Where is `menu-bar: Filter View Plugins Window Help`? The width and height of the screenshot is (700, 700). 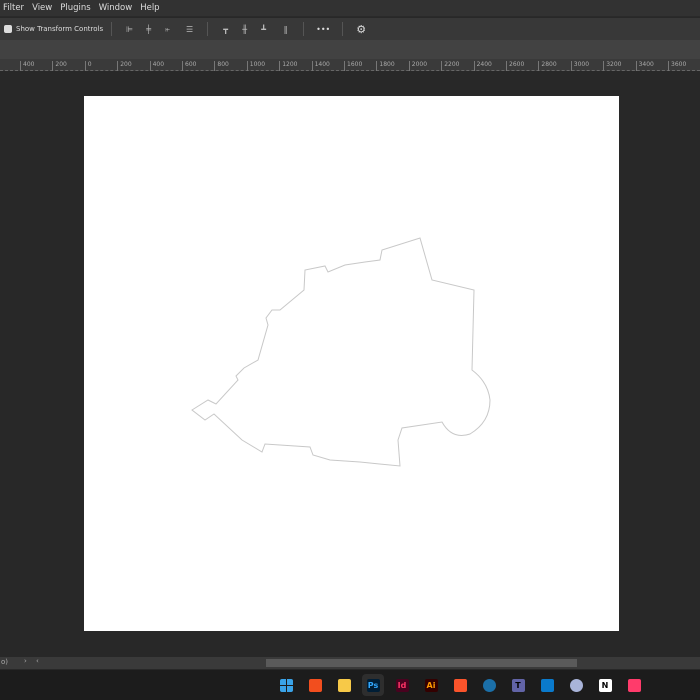
menu-bar: Filter View Plugins Window Help is located at coordinates (350, 8).